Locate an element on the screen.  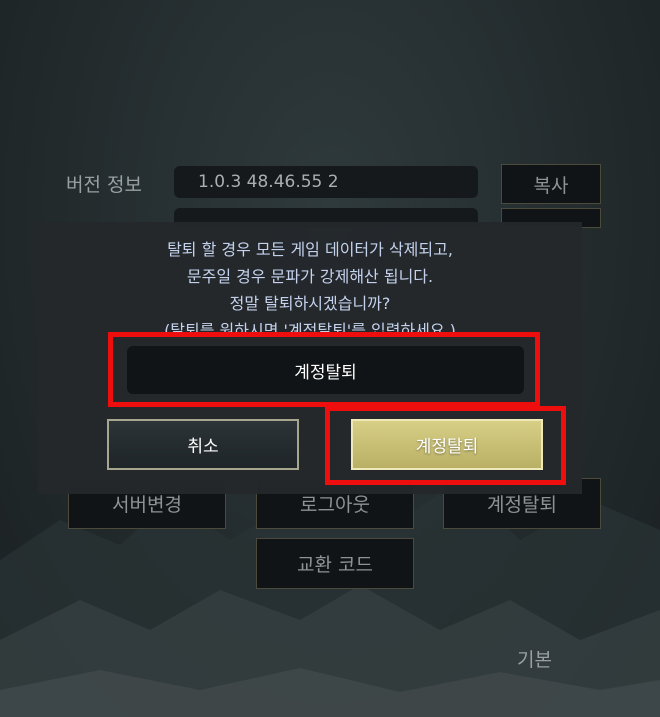
input-highlight-box is located at coordinates (324, 369).